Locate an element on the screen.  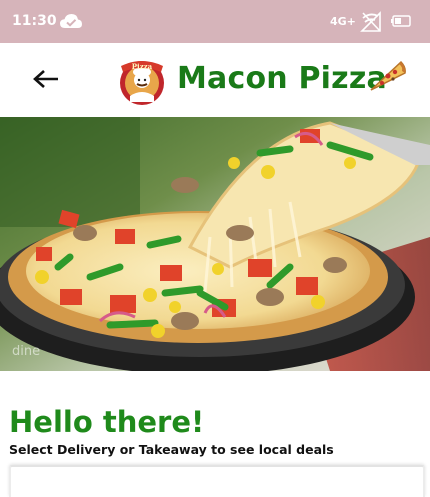
arrow-left-icon is located at coordinates (45, 79).